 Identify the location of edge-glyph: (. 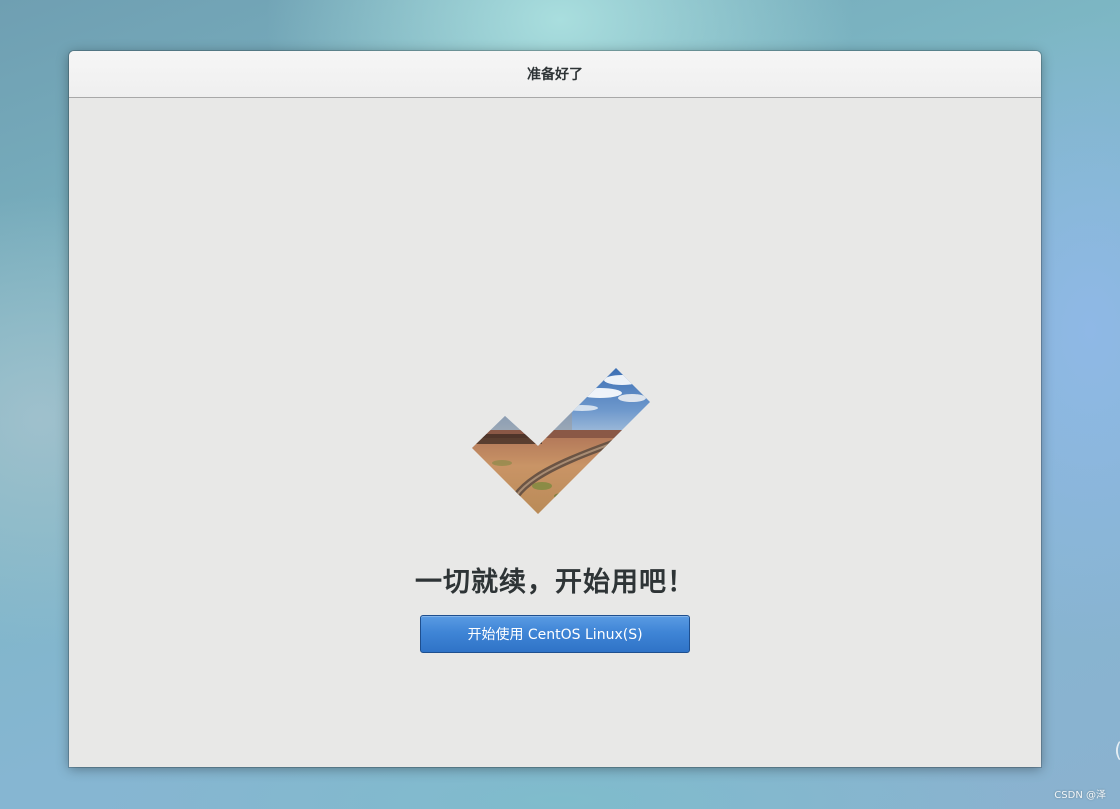
(1117, 750).